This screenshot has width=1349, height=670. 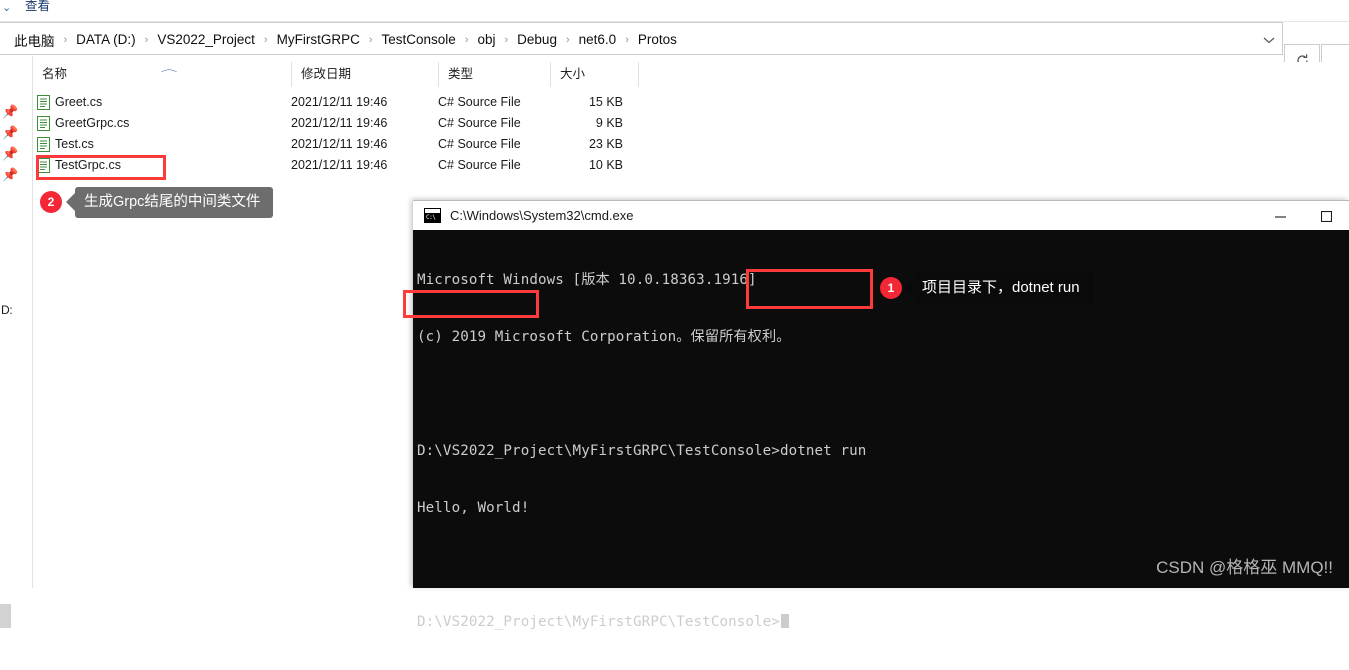 I want to click on breadcrumb-item-3: MyFirstGRPC, so click(x=318, y=39).